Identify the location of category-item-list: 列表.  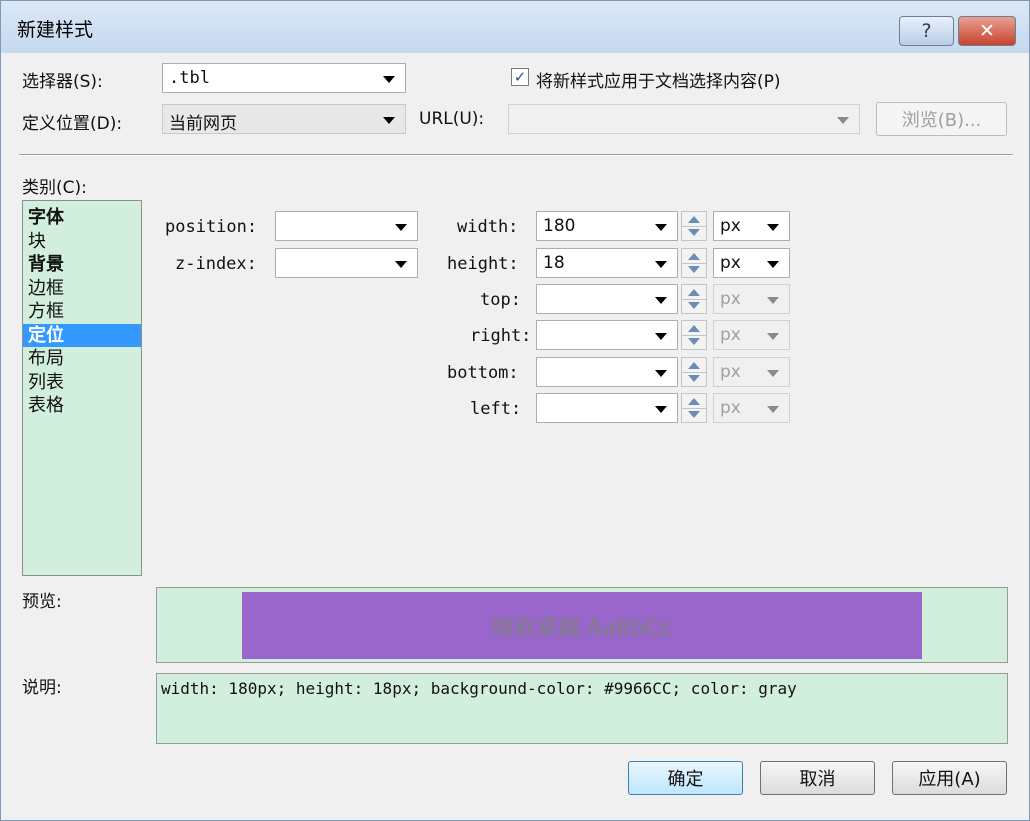
(82, 383).